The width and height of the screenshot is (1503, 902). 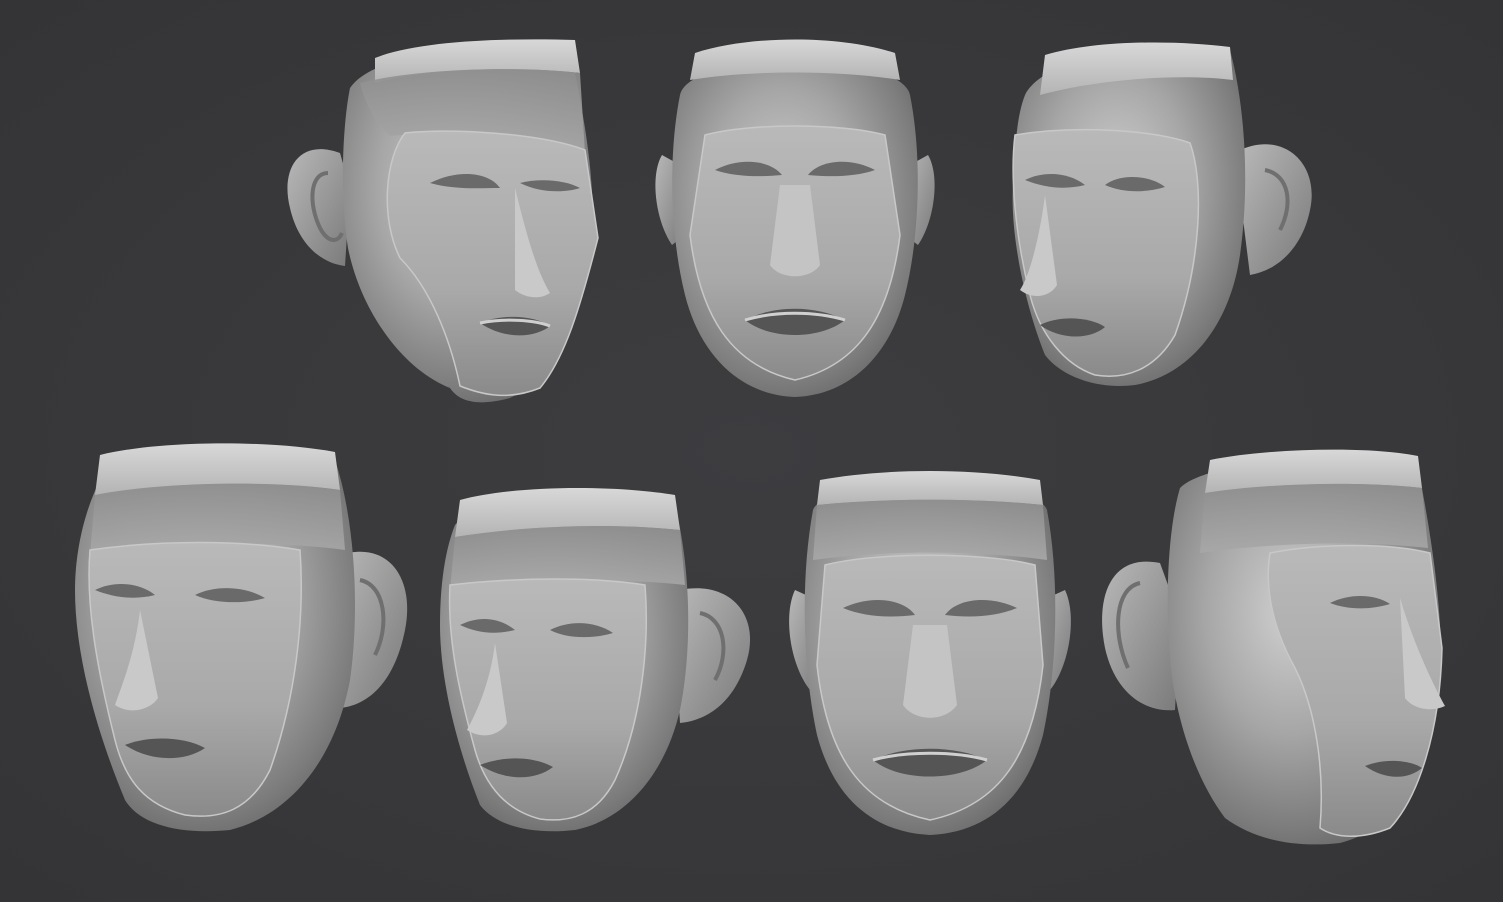 I want to click on ear-right, so click(x=1276, y=209).